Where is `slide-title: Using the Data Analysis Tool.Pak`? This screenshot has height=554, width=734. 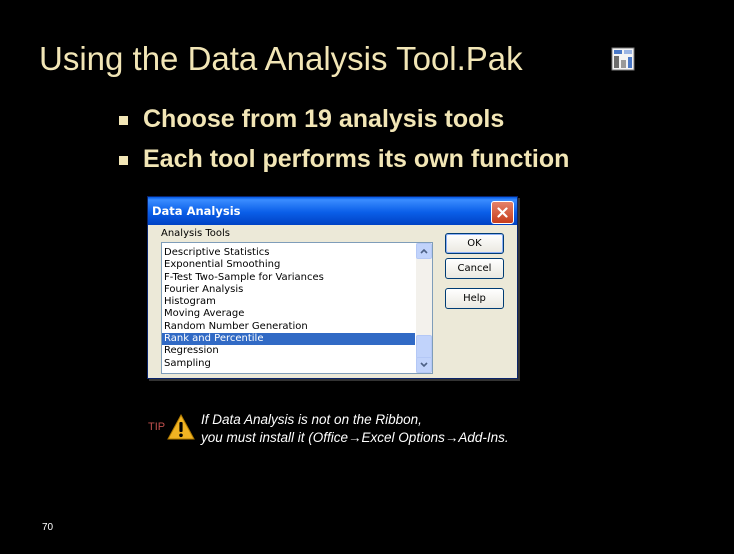 slide-title: Using the Data Analysis Tool.Pak is located at coordinates (281, 58).